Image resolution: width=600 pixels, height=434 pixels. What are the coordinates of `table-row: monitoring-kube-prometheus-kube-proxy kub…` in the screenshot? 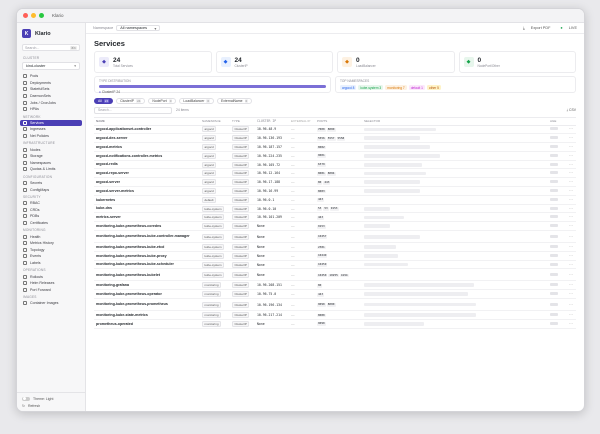 It's located at (335, 256).